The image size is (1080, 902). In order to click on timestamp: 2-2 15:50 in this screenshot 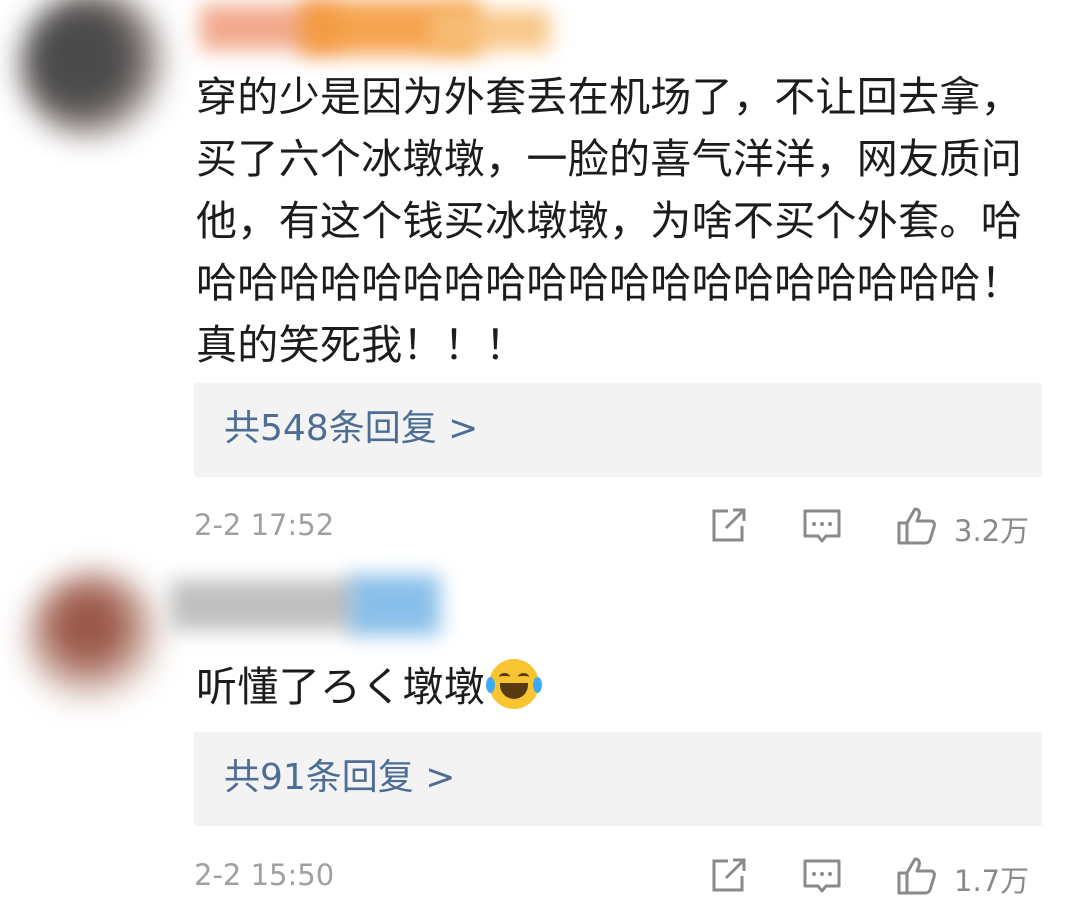, I will do `click(264, 875)`.